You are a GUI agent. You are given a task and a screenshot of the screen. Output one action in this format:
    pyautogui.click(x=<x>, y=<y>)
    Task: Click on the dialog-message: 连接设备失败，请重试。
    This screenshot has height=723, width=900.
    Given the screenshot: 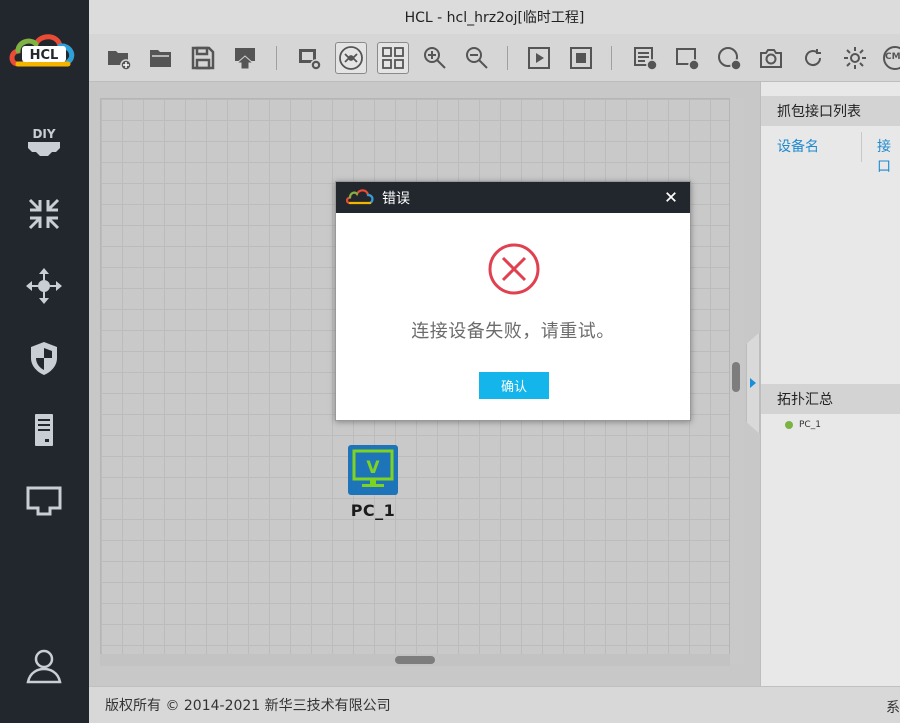 What is the action you would take?
    pyautogui.click(x=513, y=331)
    